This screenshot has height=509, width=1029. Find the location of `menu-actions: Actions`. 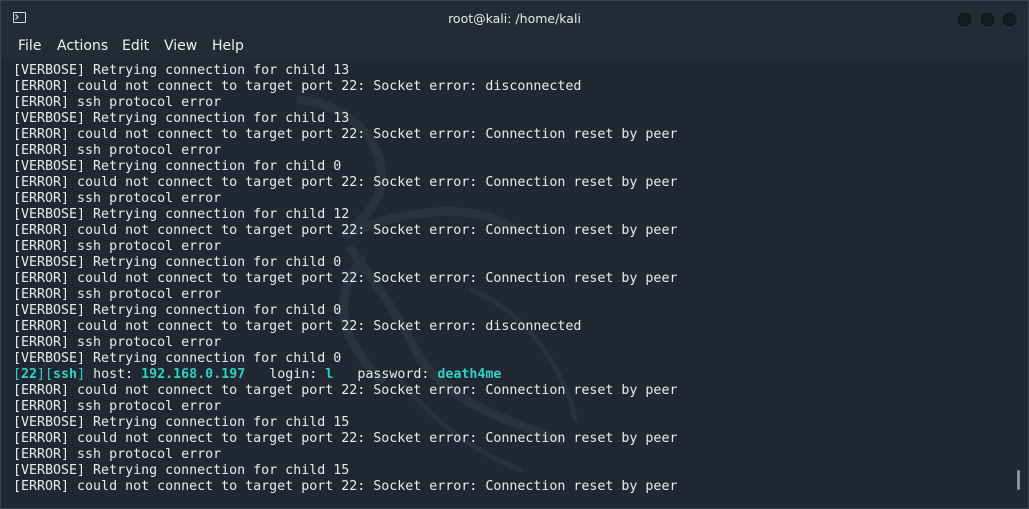

menu-actions: Actions is located at coordinates (82, 46).